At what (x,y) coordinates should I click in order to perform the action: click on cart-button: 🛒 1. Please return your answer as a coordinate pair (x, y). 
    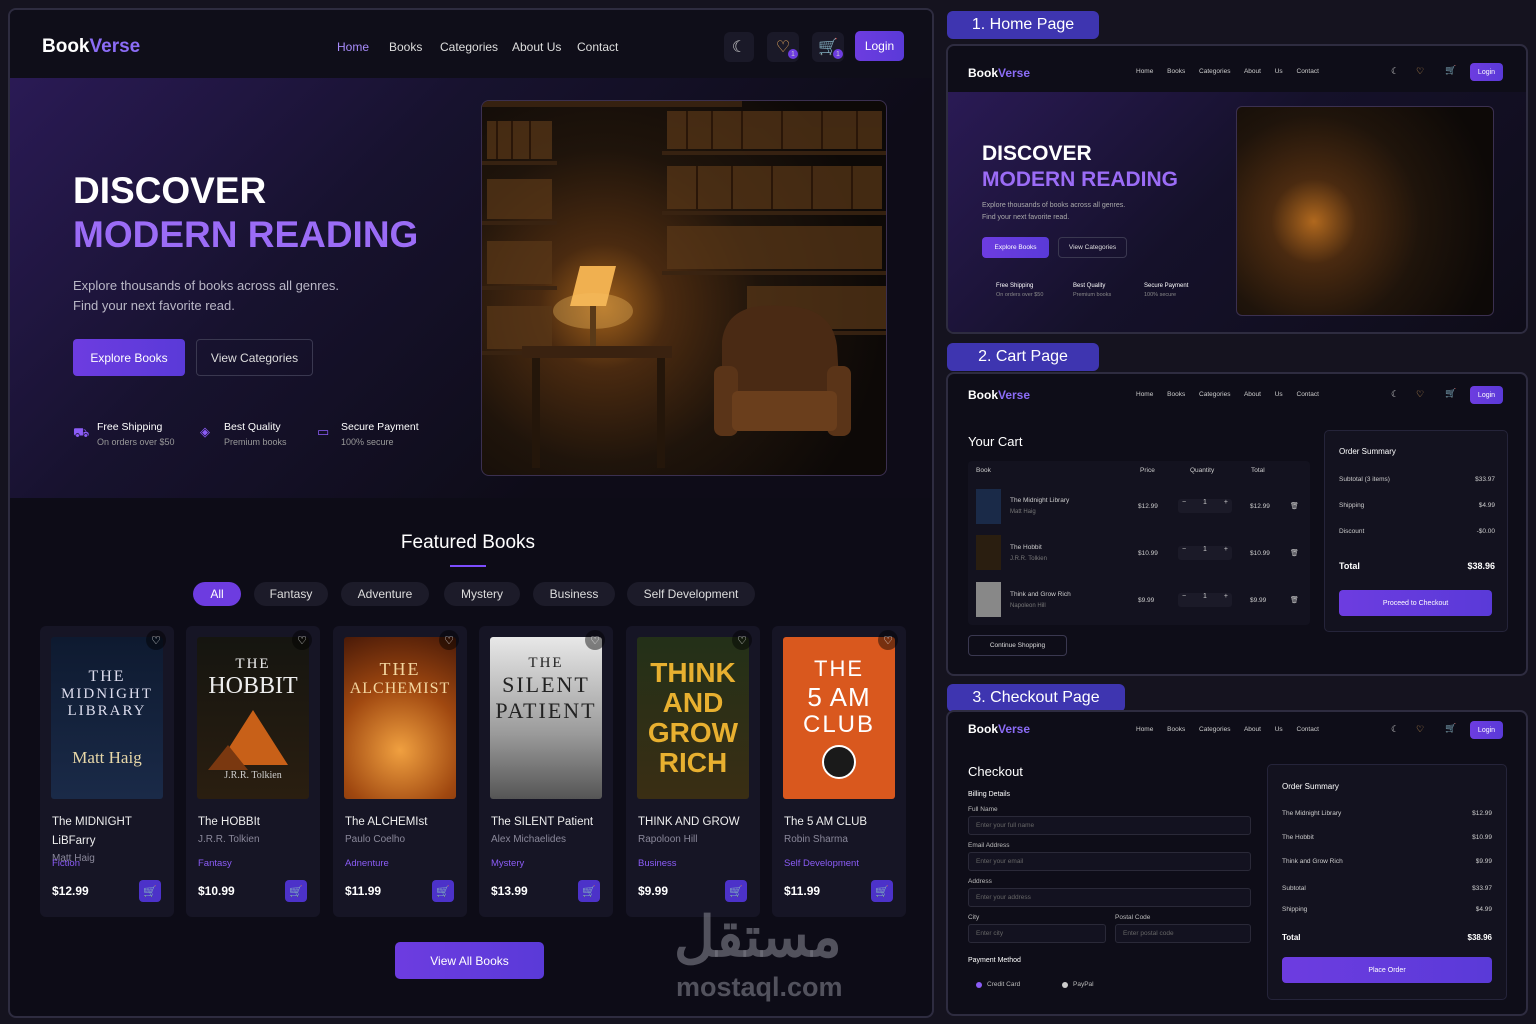
    Looking at the image, I should click on (828, 47).